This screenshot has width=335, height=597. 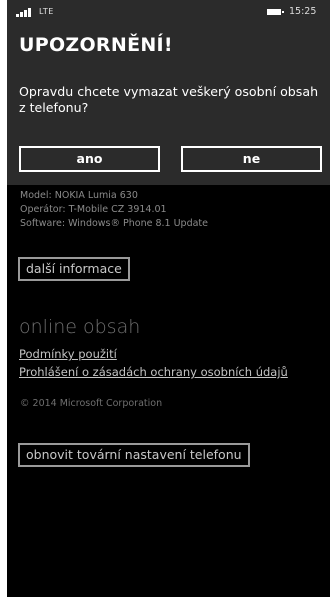 I want to click on signal-strength-icon, so click(x=26, y=12).